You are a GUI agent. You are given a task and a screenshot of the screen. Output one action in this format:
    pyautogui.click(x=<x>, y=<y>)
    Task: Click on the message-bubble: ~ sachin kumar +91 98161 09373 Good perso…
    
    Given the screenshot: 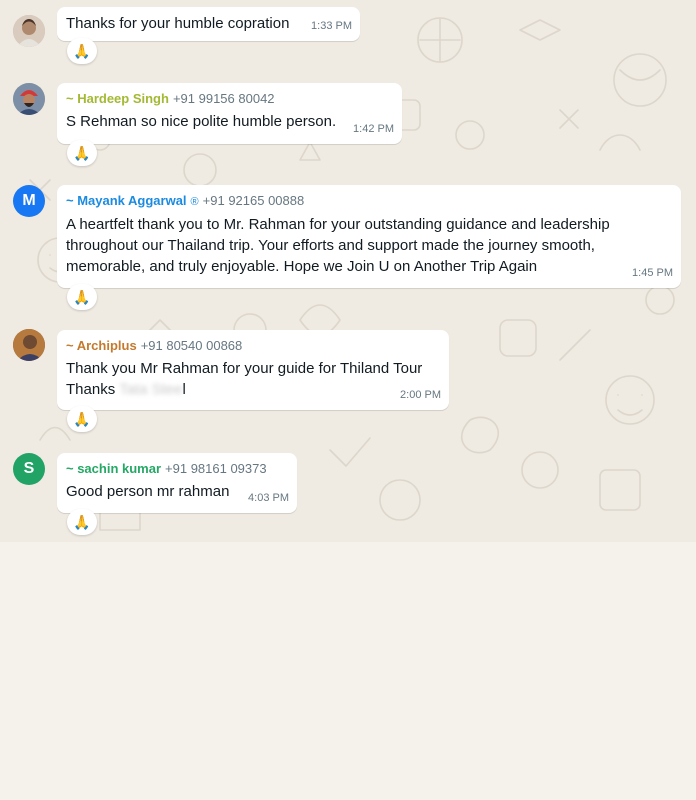 What is the action you would take?
    pyautogui.click(x=177, y=483)
    